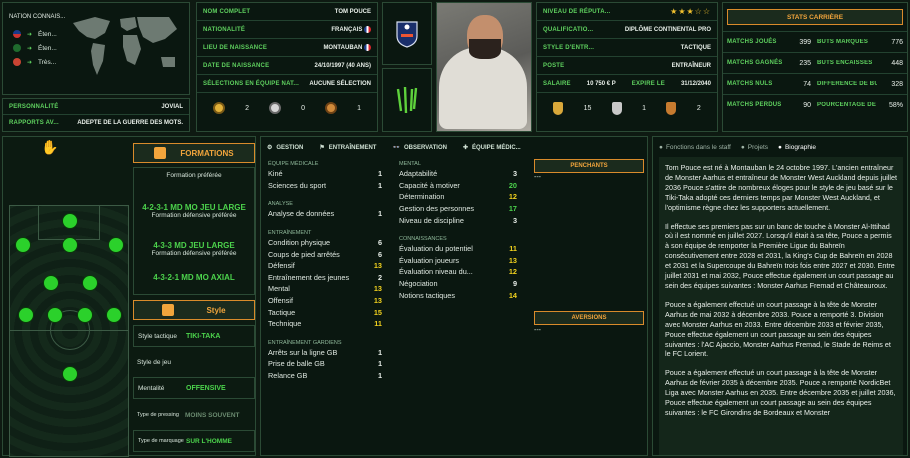  What do you see at coordinates (194, 310) in the screenshot?
I see `style-header: Style` at bounding box center [194, 310].